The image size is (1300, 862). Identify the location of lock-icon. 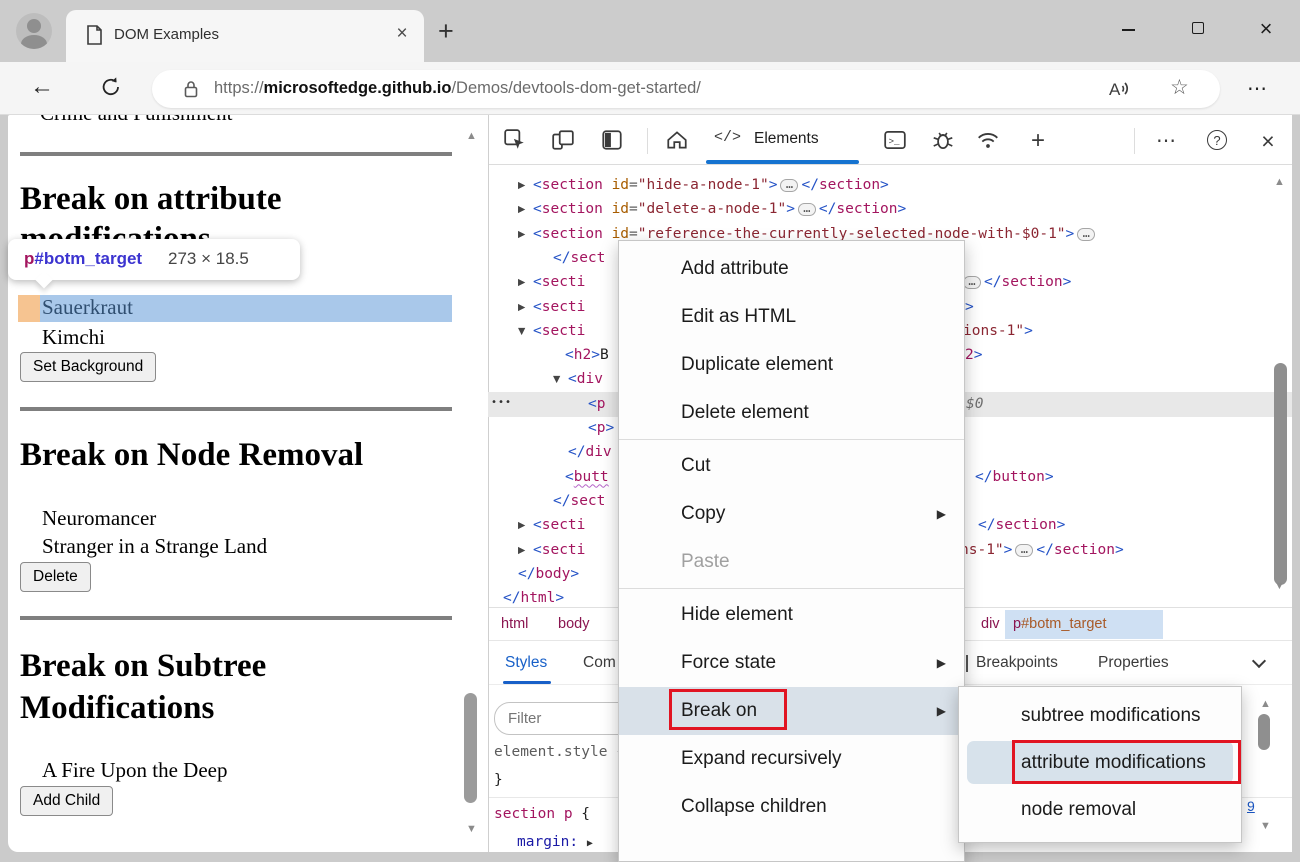
(191, 89).